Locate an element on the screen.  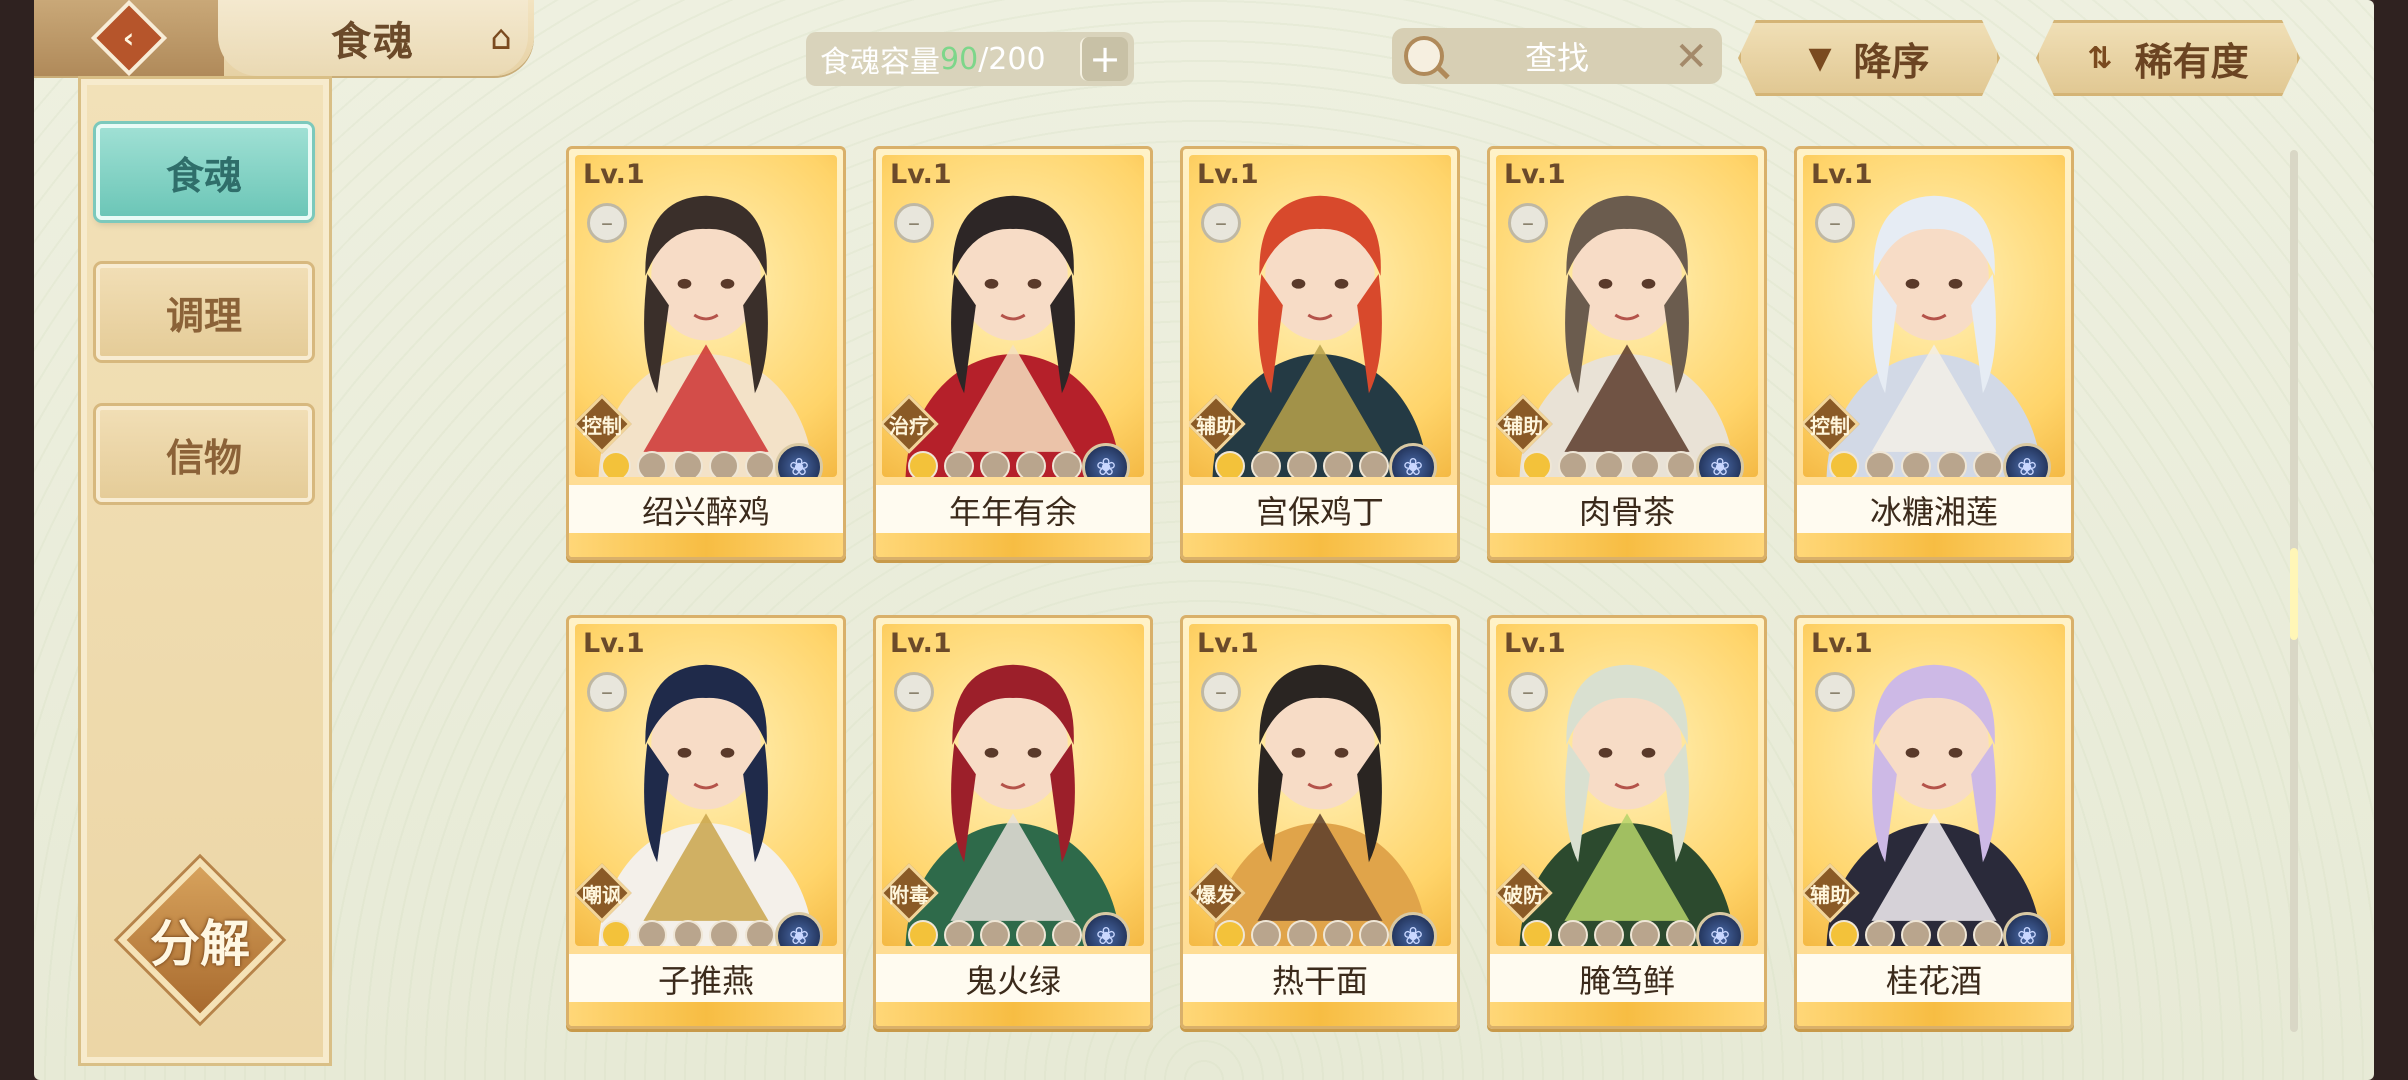
role-badge: 控制 is located at coordinates (603, 424).